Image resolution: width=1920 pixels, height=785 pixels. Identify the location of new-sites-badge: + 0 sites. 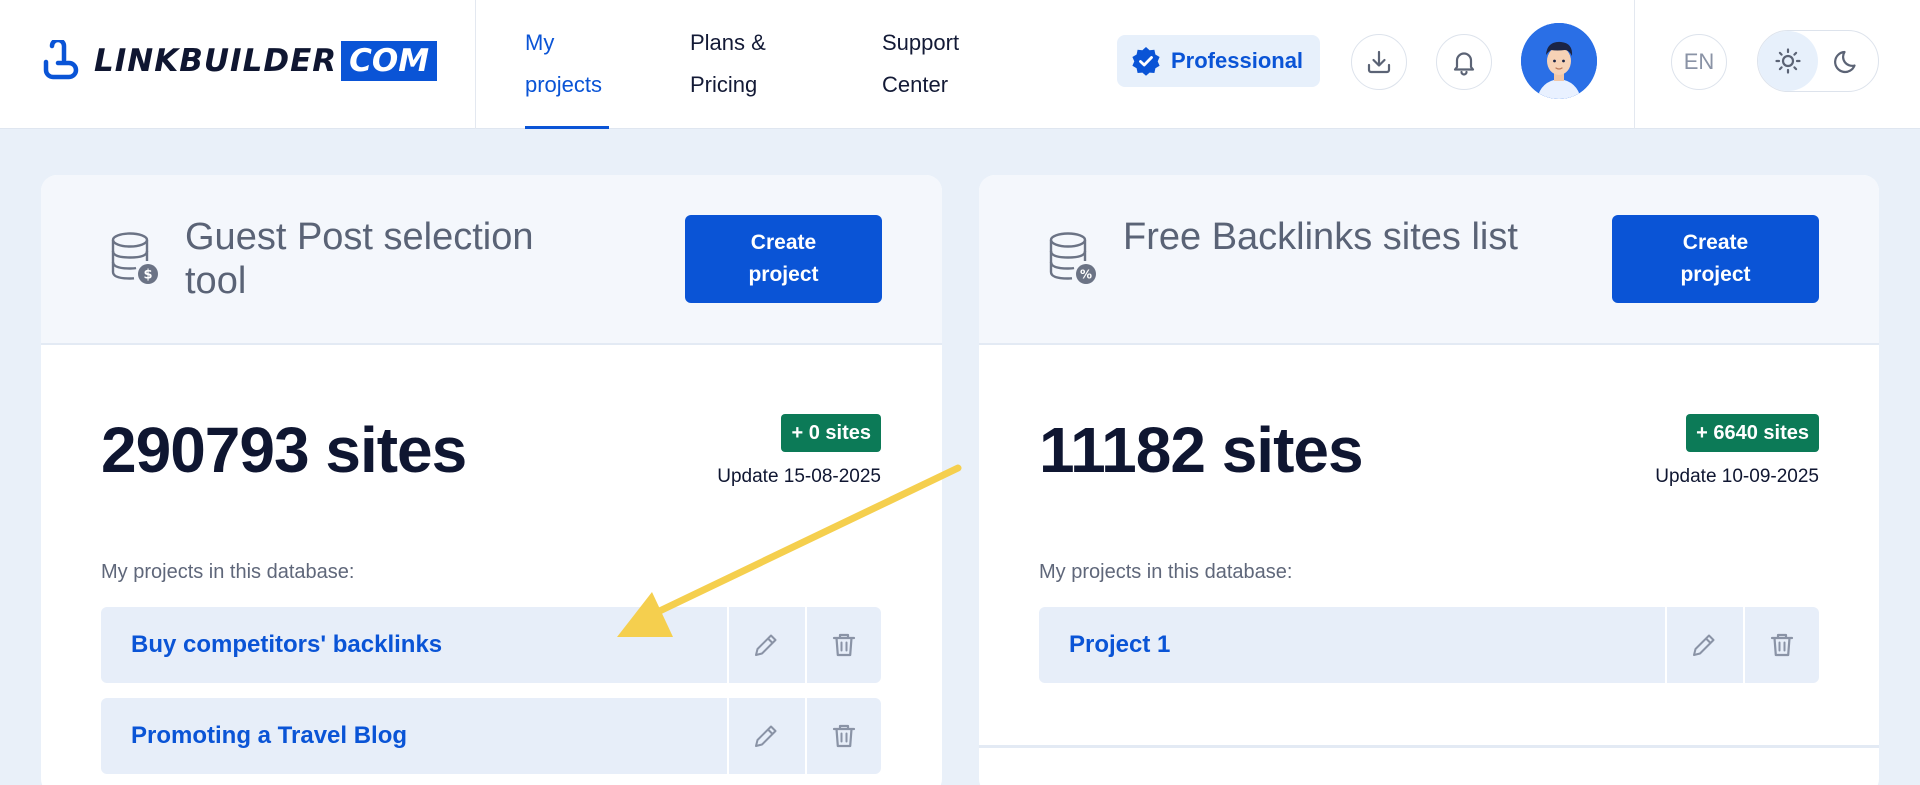
(831, 433).